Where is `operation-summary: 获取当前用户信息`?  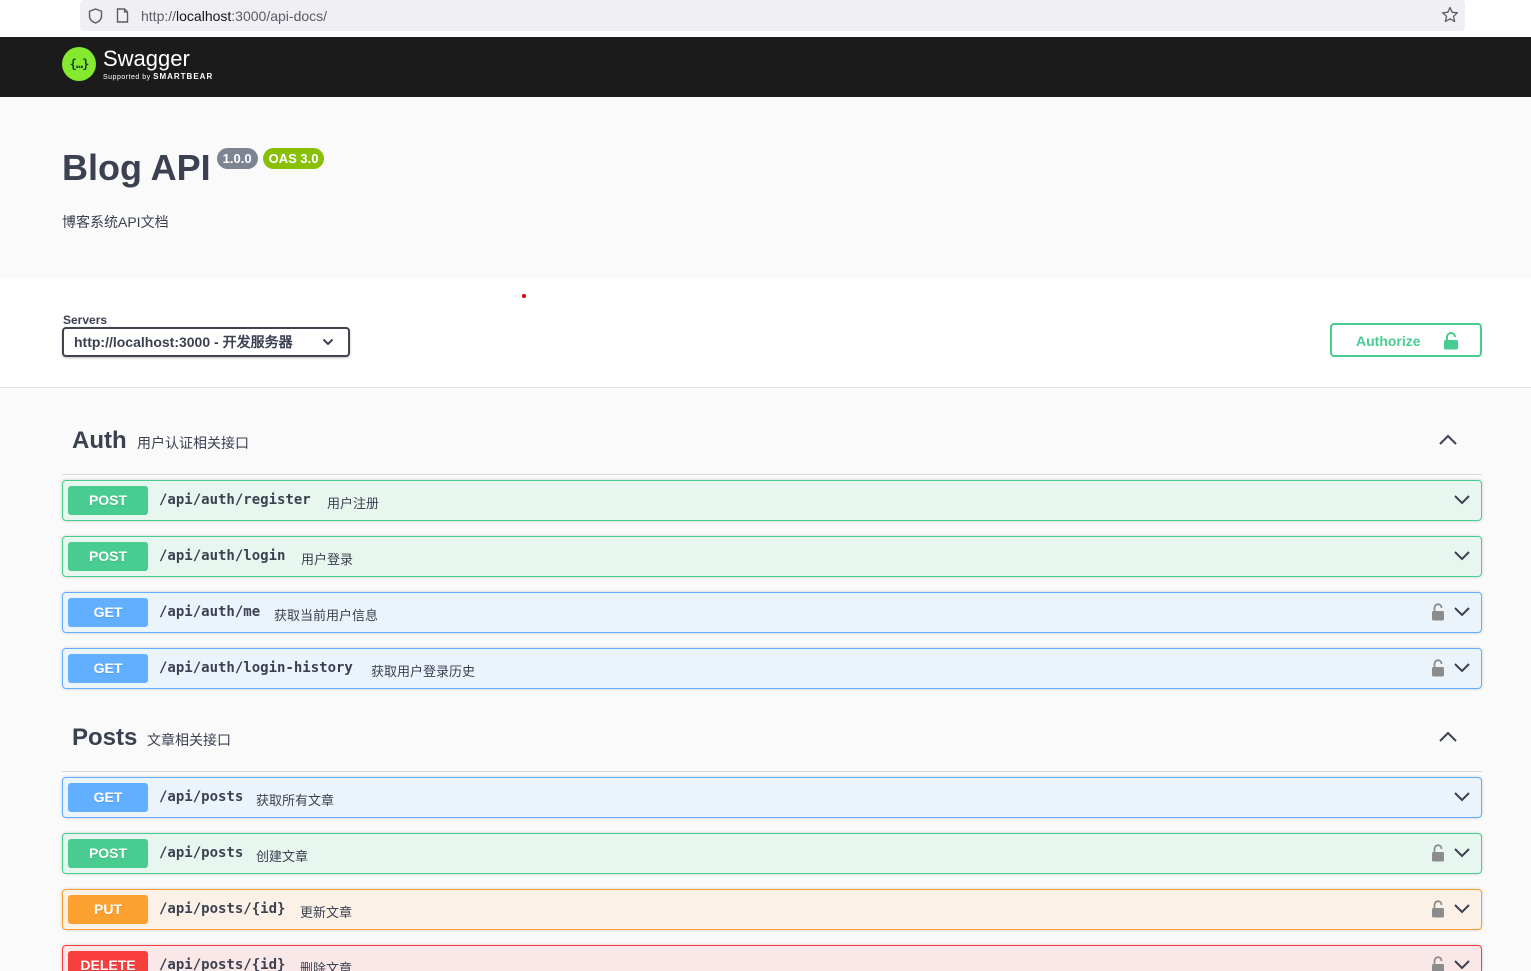 operation-summary: 获取当前用户信息 is located at coordinates (326, 615).